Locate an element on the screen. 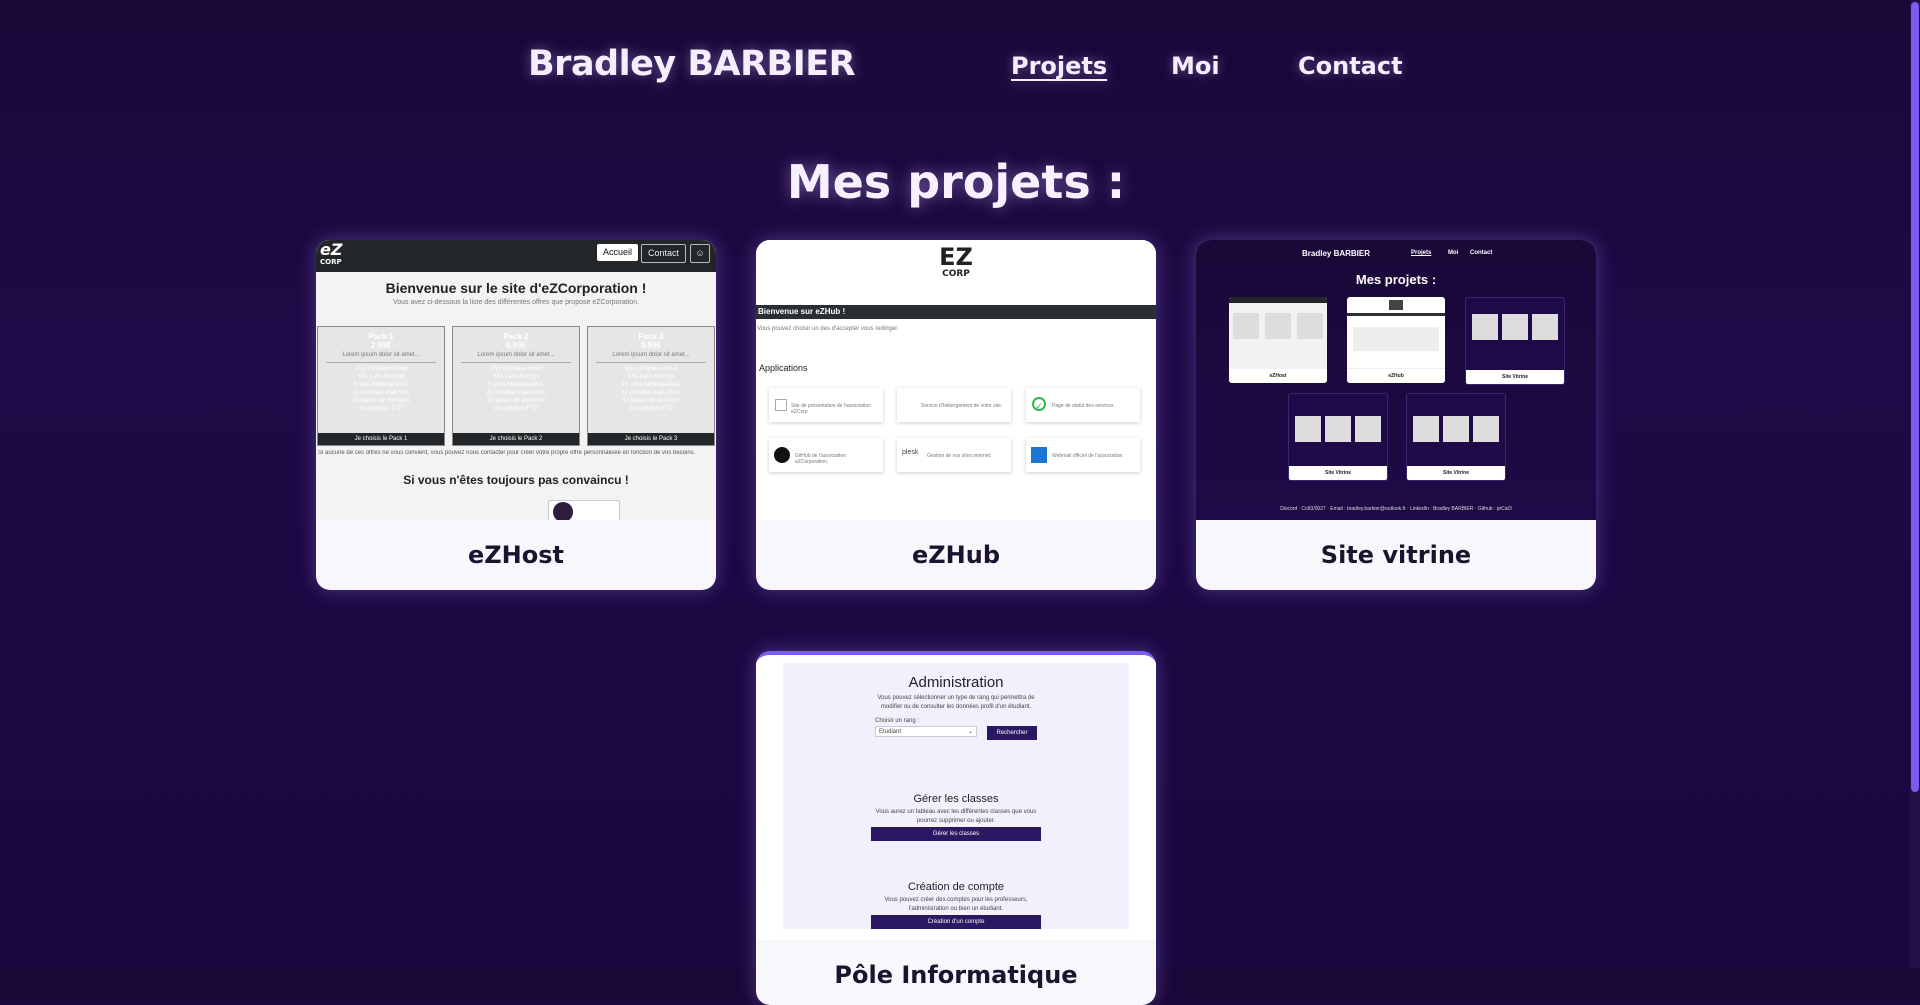 Image resolution: width=1920 pixels, height=1005 pixels. nav-link-moi: Moi is located at coordinates (1195, 66).